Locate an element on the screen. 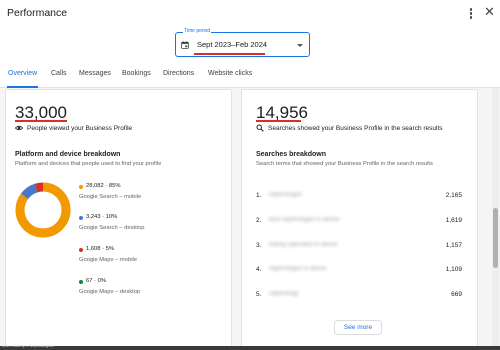 This screenshot has height=350, width=500. searches-breakdown-title: Searches breakdown is located at coordinates (291, 154).